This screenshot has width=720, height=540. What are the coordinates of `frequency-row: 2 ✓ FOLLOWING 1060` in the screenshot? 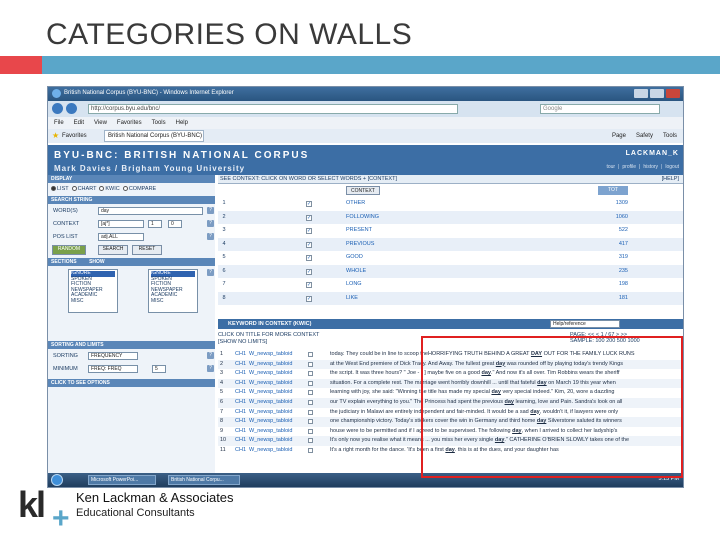 It's located at (450, 217).